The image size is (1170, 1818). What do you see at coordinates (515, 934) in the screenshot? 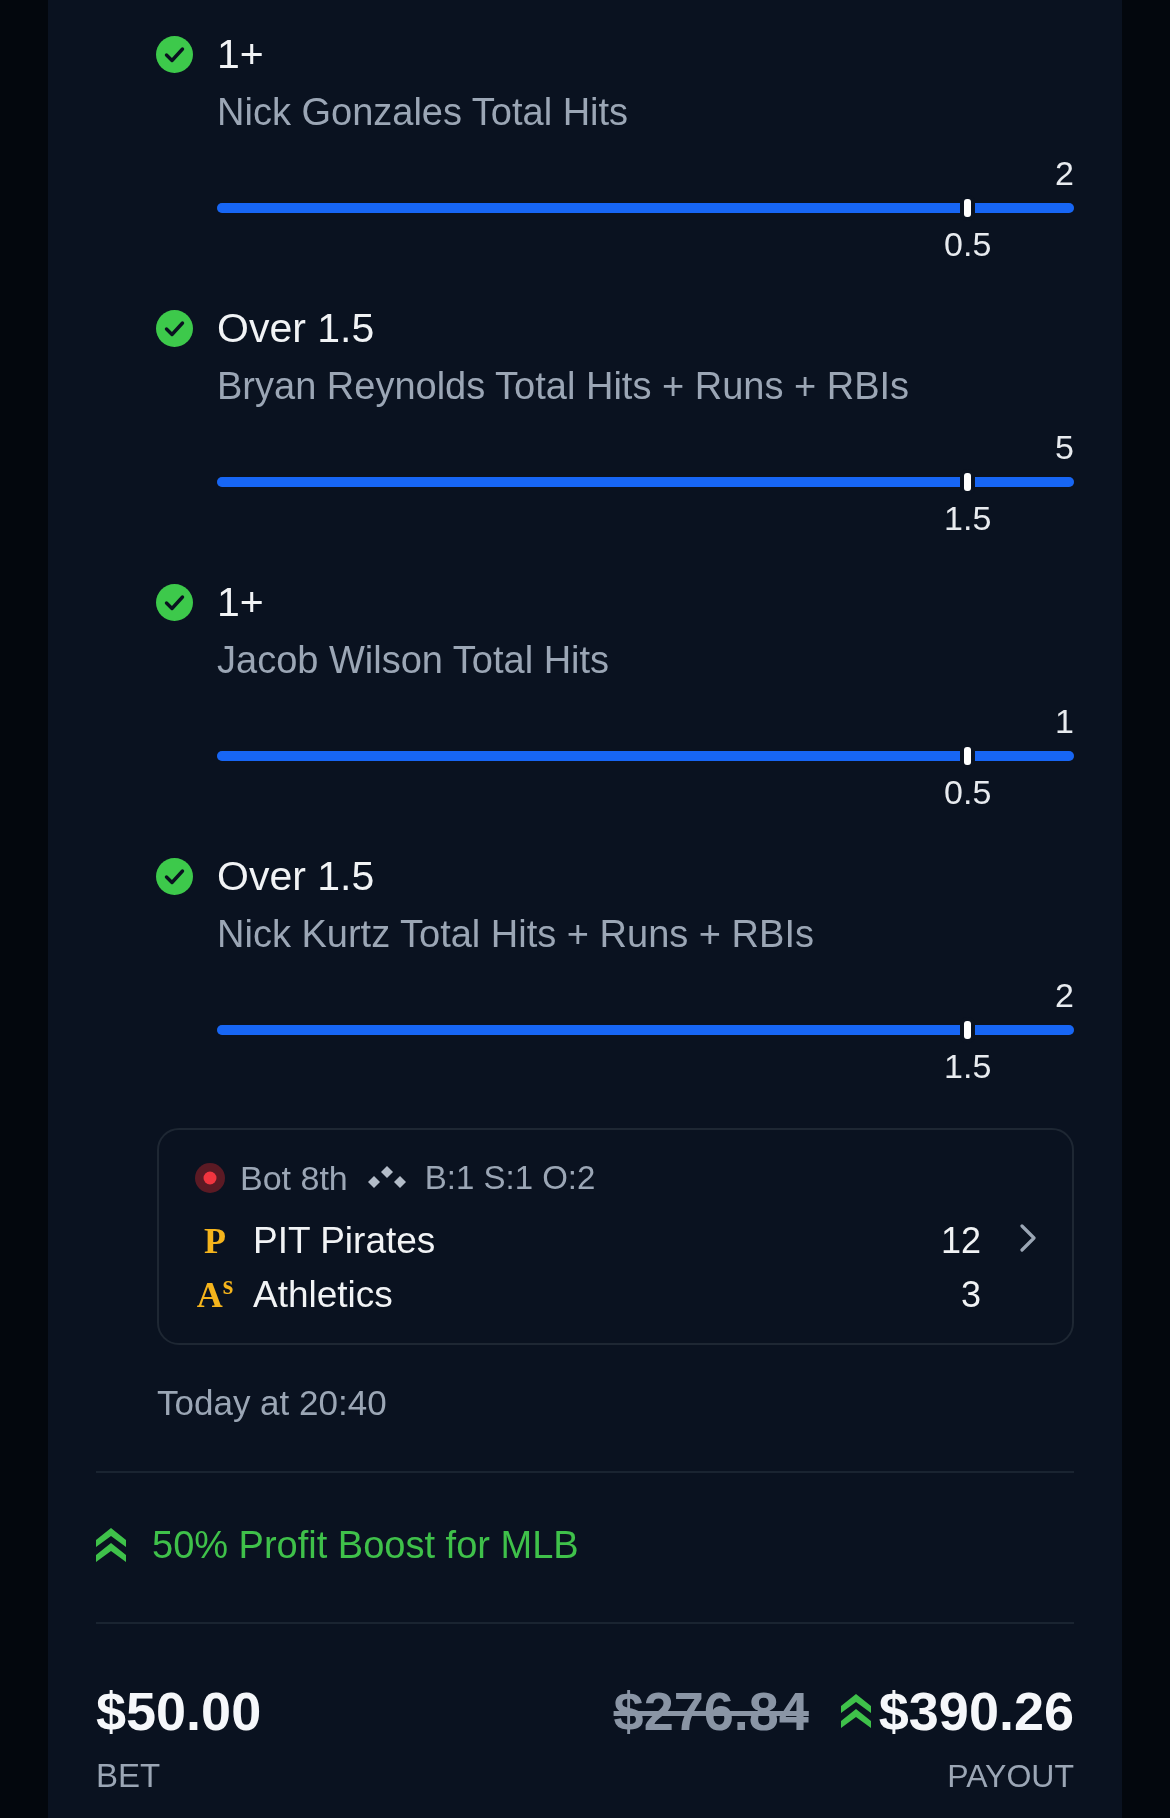
I see `market-name: Nick Kurtz Total Hits + Runs + RBIs` at bounding box center [515, 934].